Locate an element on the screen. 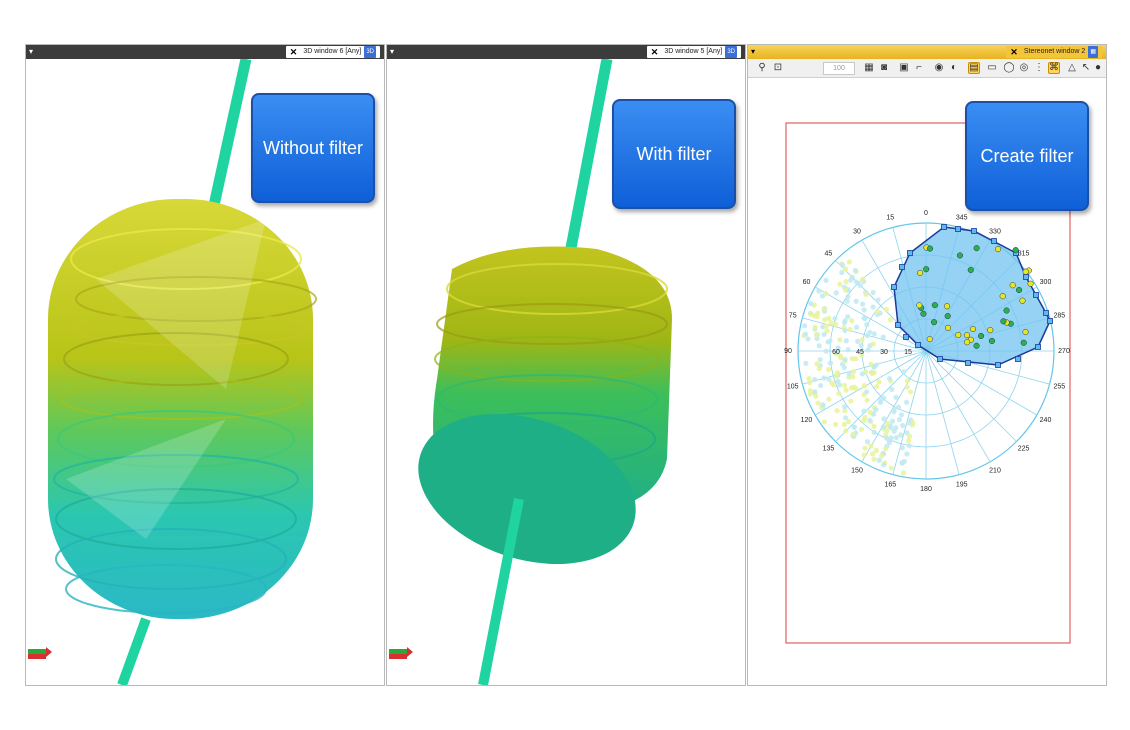 The height and width of the screenshot is (730, 1130). azimuth-label: 240 is located at coordinates (1046, 420).